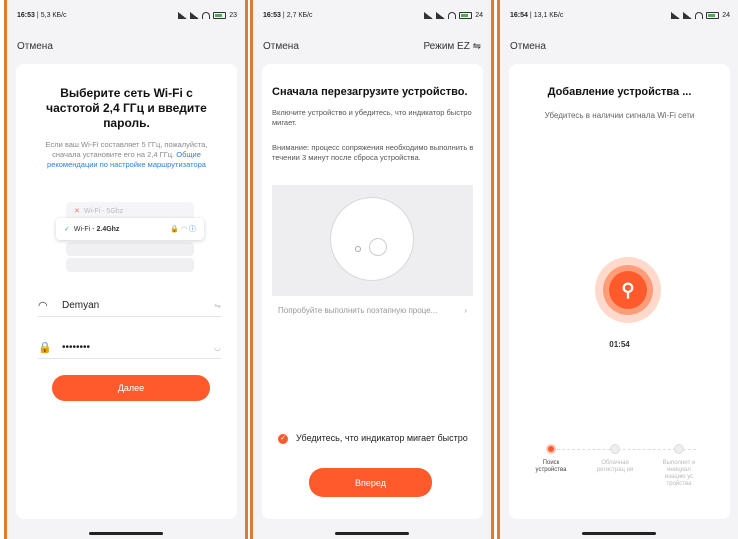 This screenshot has height=539, width=738. What do you see at coordinates (551, 466) in the screenshot?
I see `step-label: Поиск устройства` at bounding box center [551, 466].